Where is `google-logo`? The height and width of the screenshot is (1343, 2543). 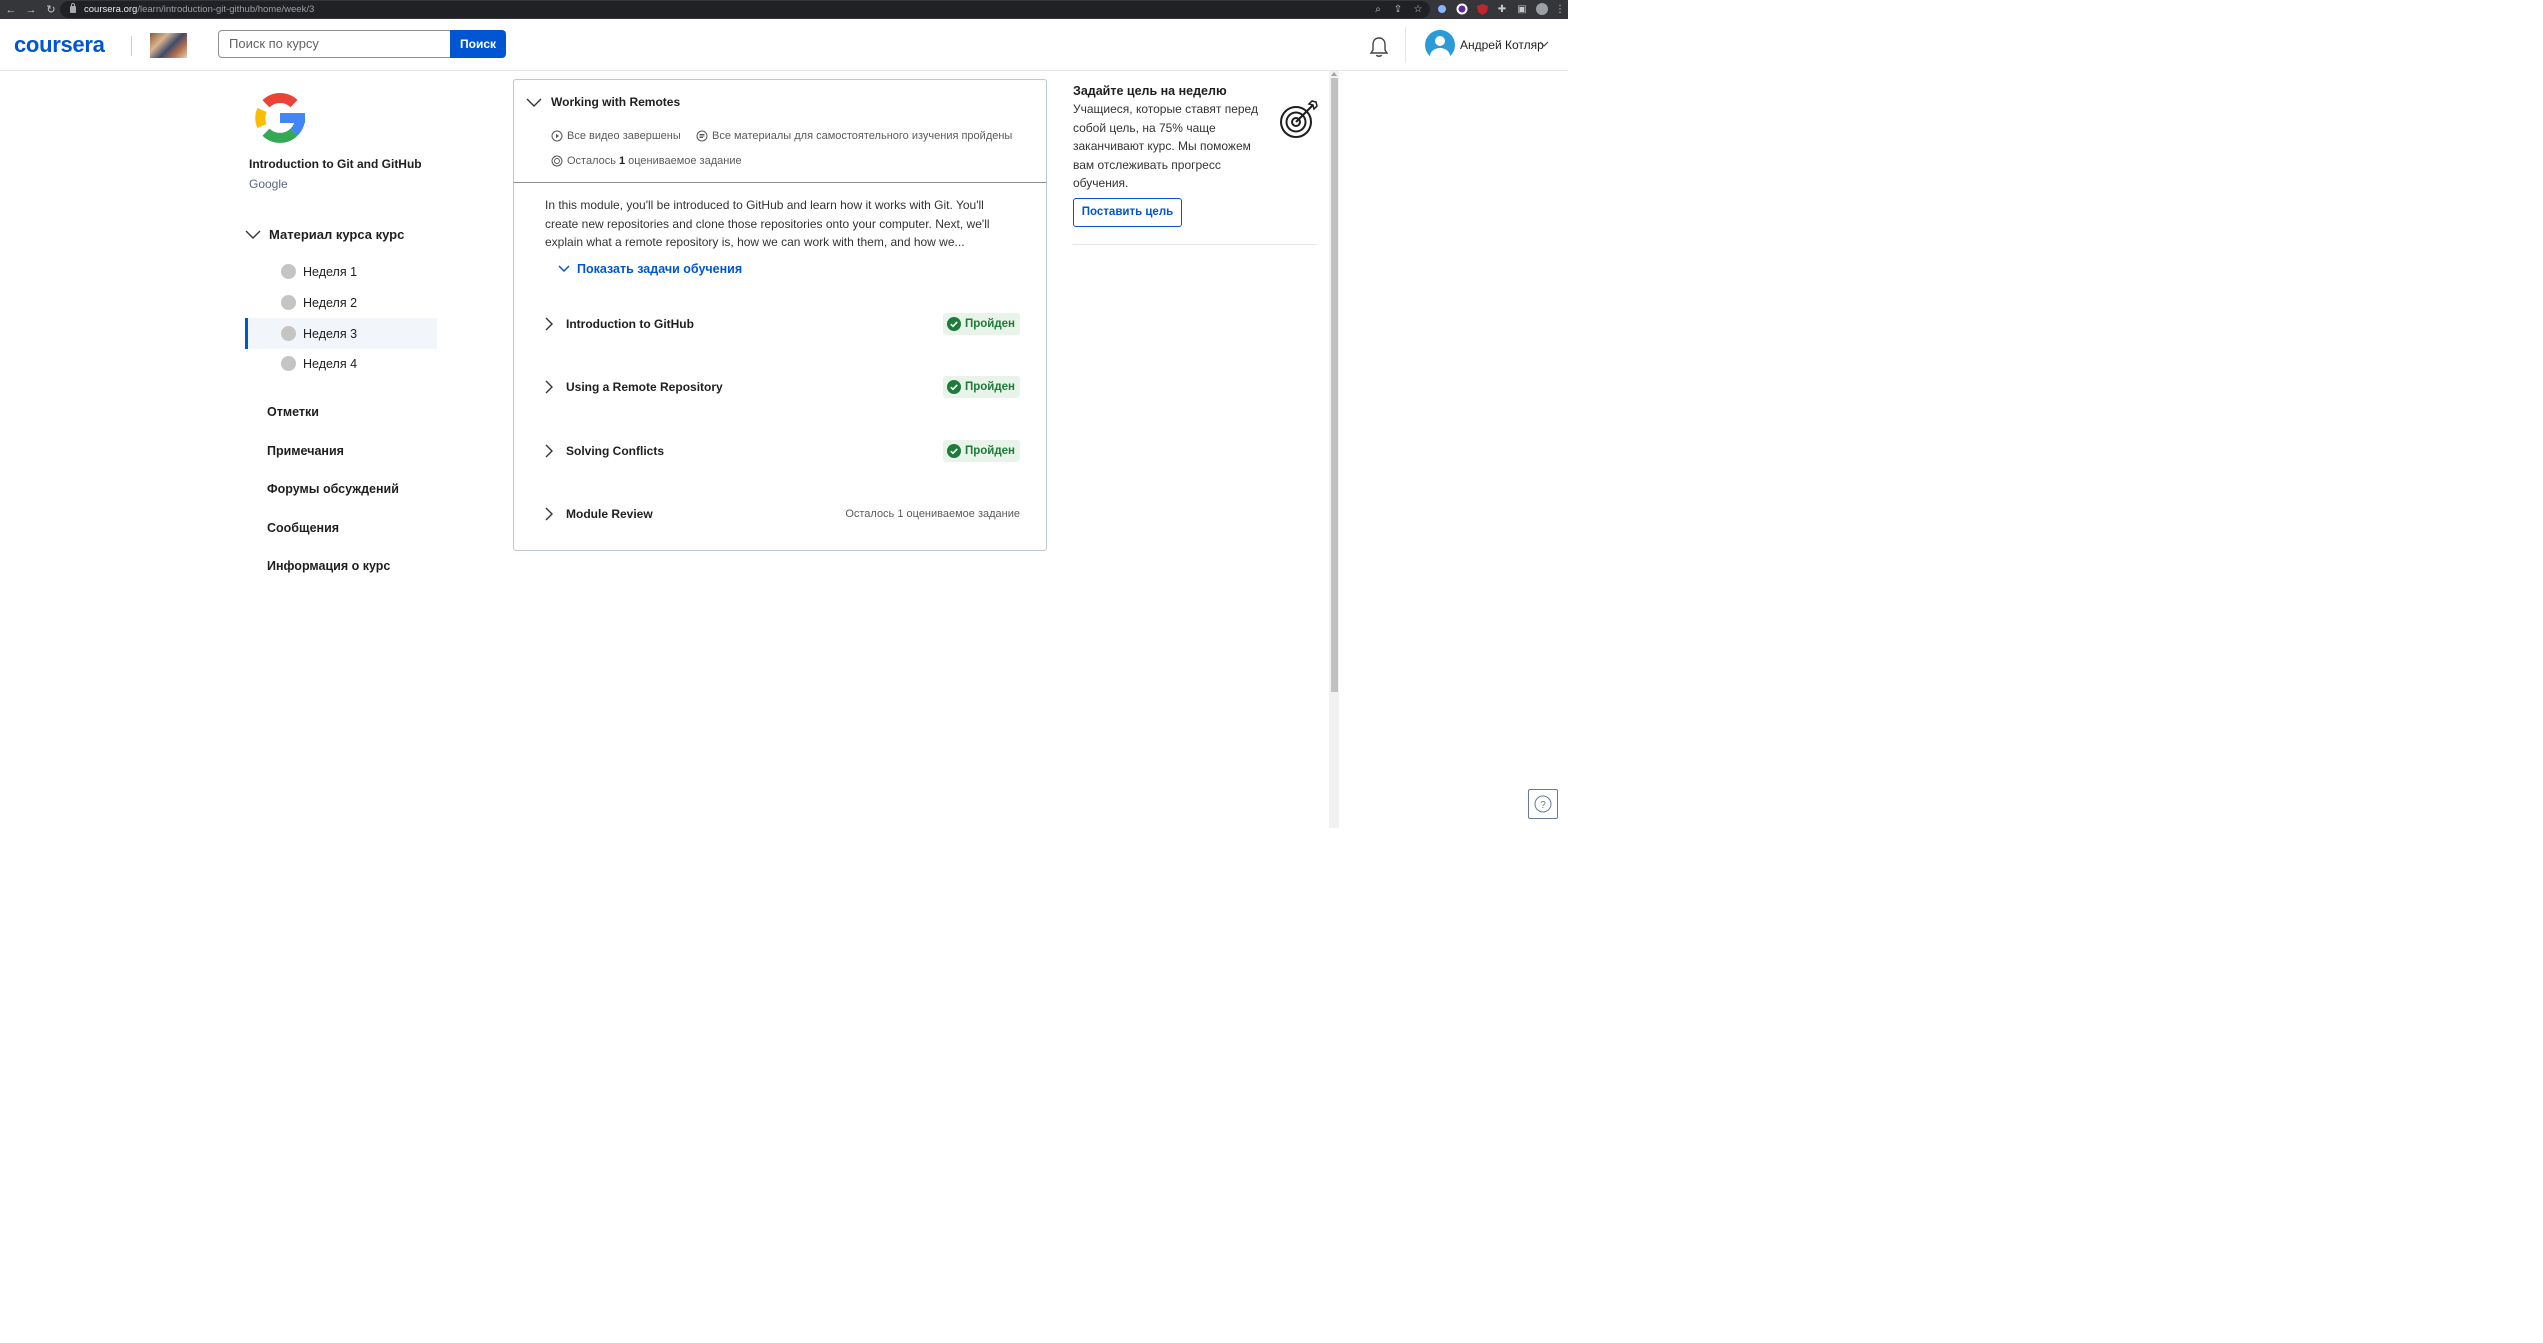 google-logo is located at coordinates (280, 117).